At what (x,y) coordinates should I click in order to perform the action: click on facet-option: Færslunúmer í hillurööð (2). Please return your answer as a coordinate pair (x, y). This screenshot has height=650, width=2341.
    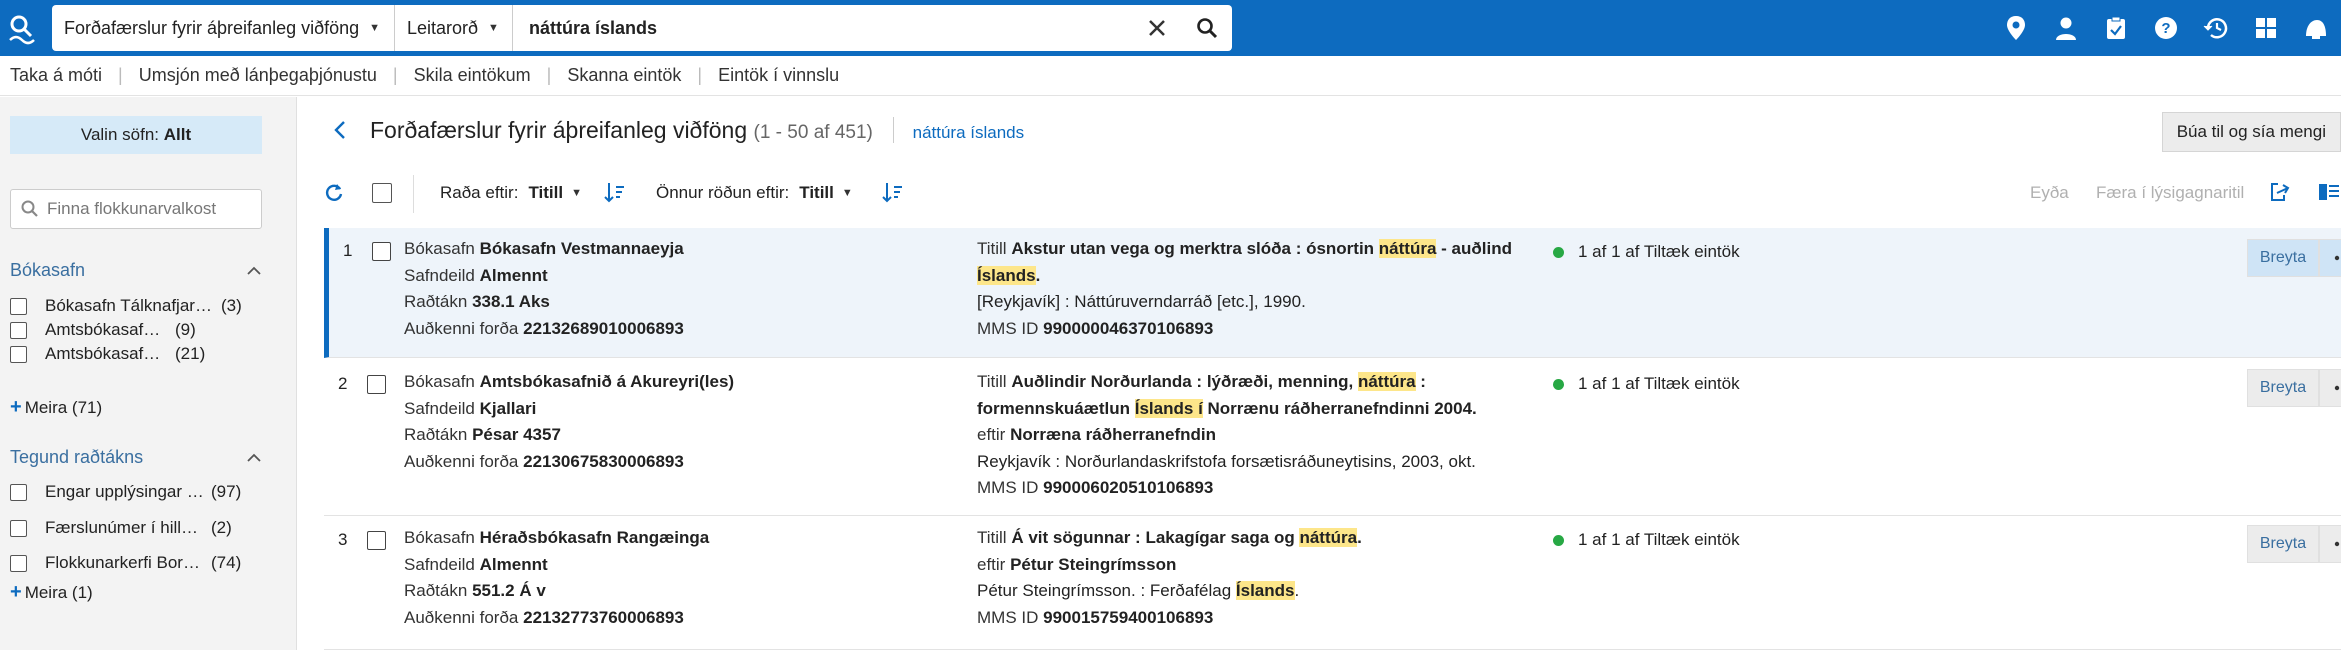
    Looking at the image, I should click on (137, 528).